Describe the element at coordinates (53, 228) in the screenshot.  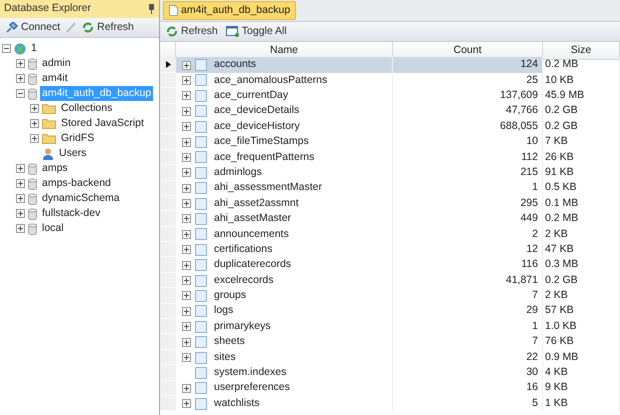
I see `tree-item: local` at that location.